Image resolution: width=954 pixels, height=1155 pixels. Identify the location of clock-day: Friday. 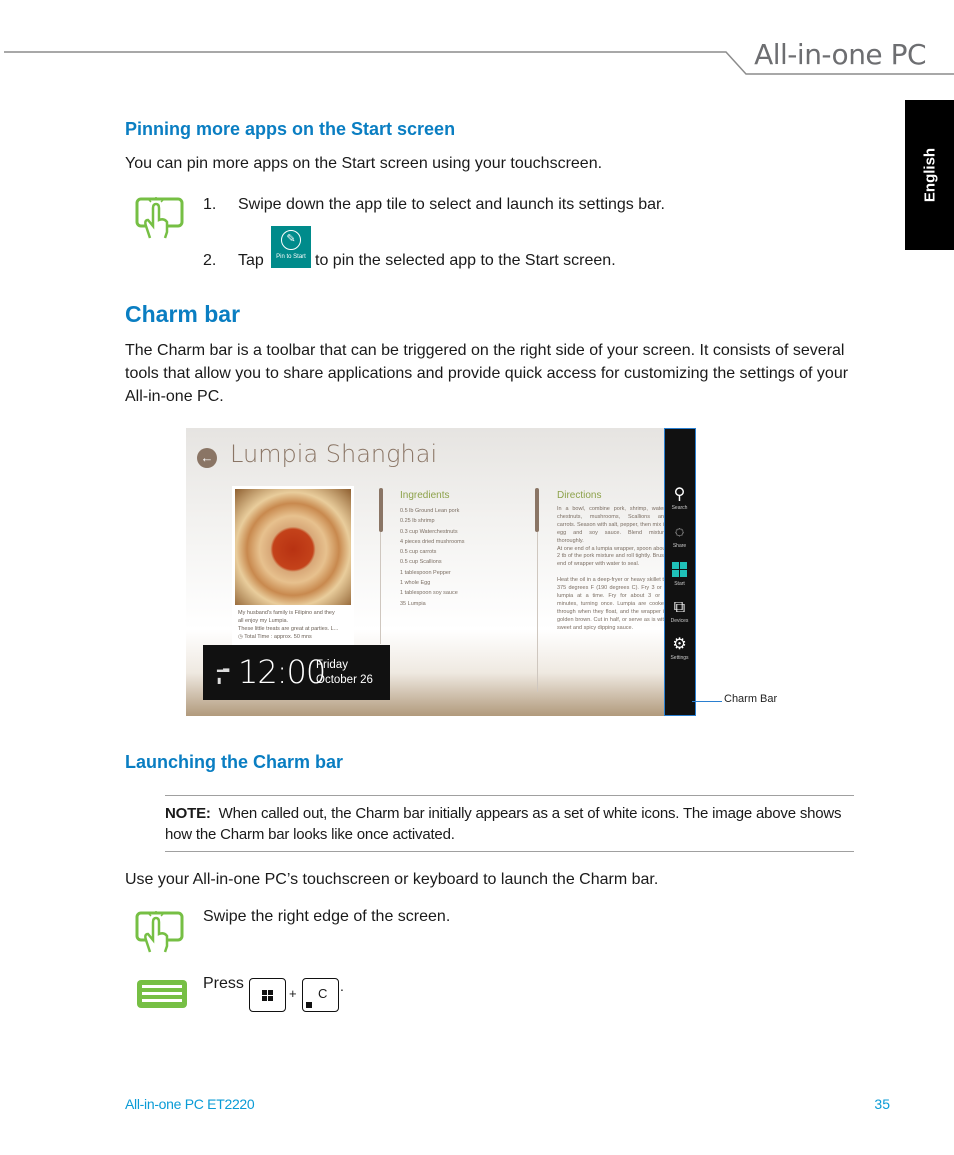
(332, 665).